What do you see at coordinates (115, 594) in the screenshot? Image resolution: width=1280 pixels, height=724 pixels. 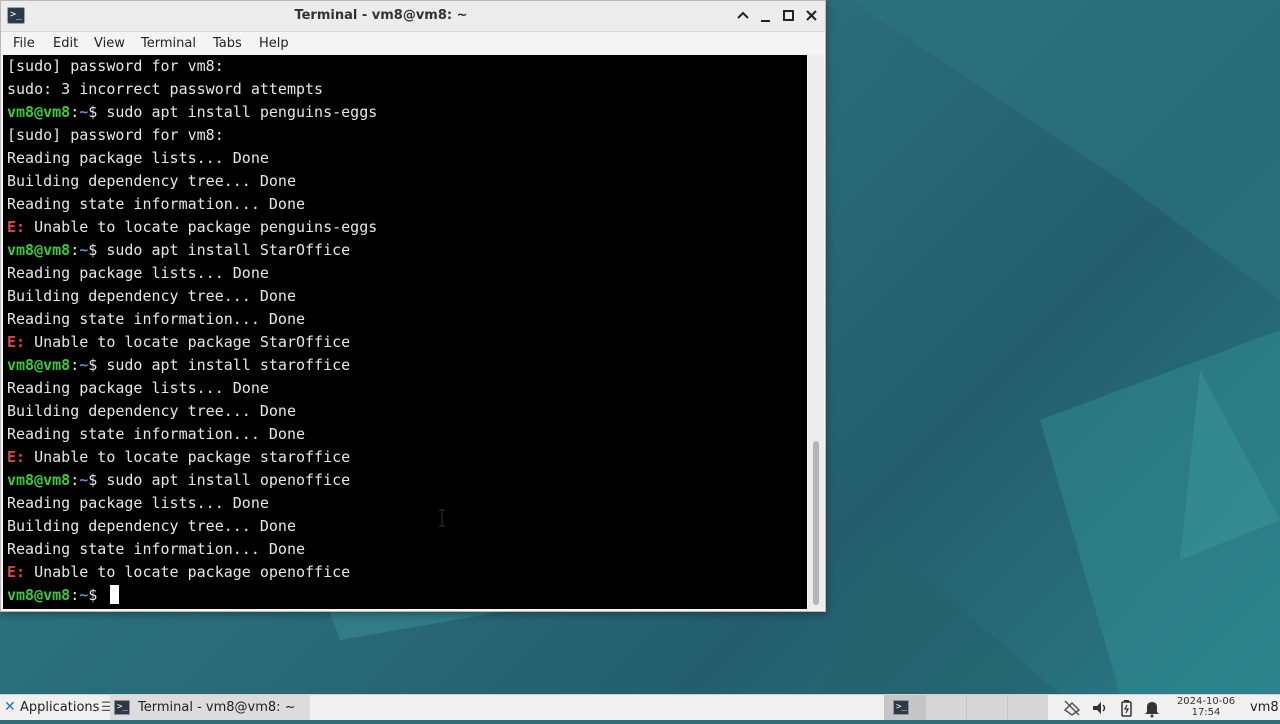 I see `terminal-cursor` at bounding box center [115, 594].